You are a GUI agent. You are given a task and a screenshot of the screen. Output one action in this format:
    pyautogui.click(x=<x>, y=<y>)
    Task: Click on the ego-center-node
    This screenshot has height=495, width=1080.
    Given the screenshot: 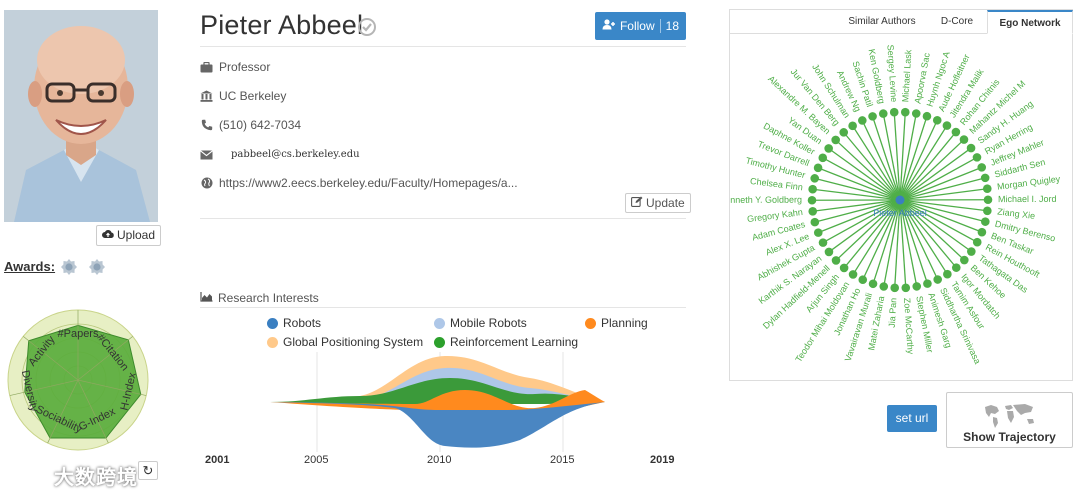 What is the action you would take?
    pyautogui.click(x=900, y=200)
    